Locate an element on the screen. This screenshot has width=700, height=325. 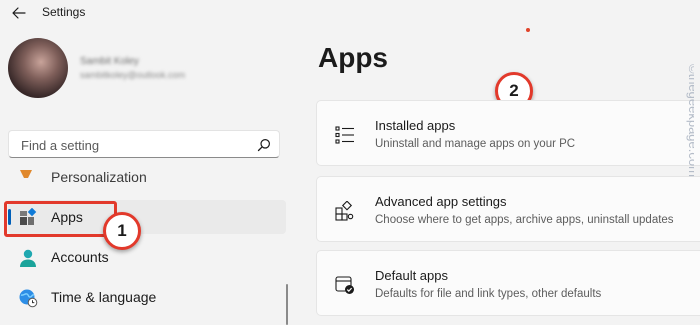
sidebar-item-time-language: Time & language is located at coordinates (147, 297).